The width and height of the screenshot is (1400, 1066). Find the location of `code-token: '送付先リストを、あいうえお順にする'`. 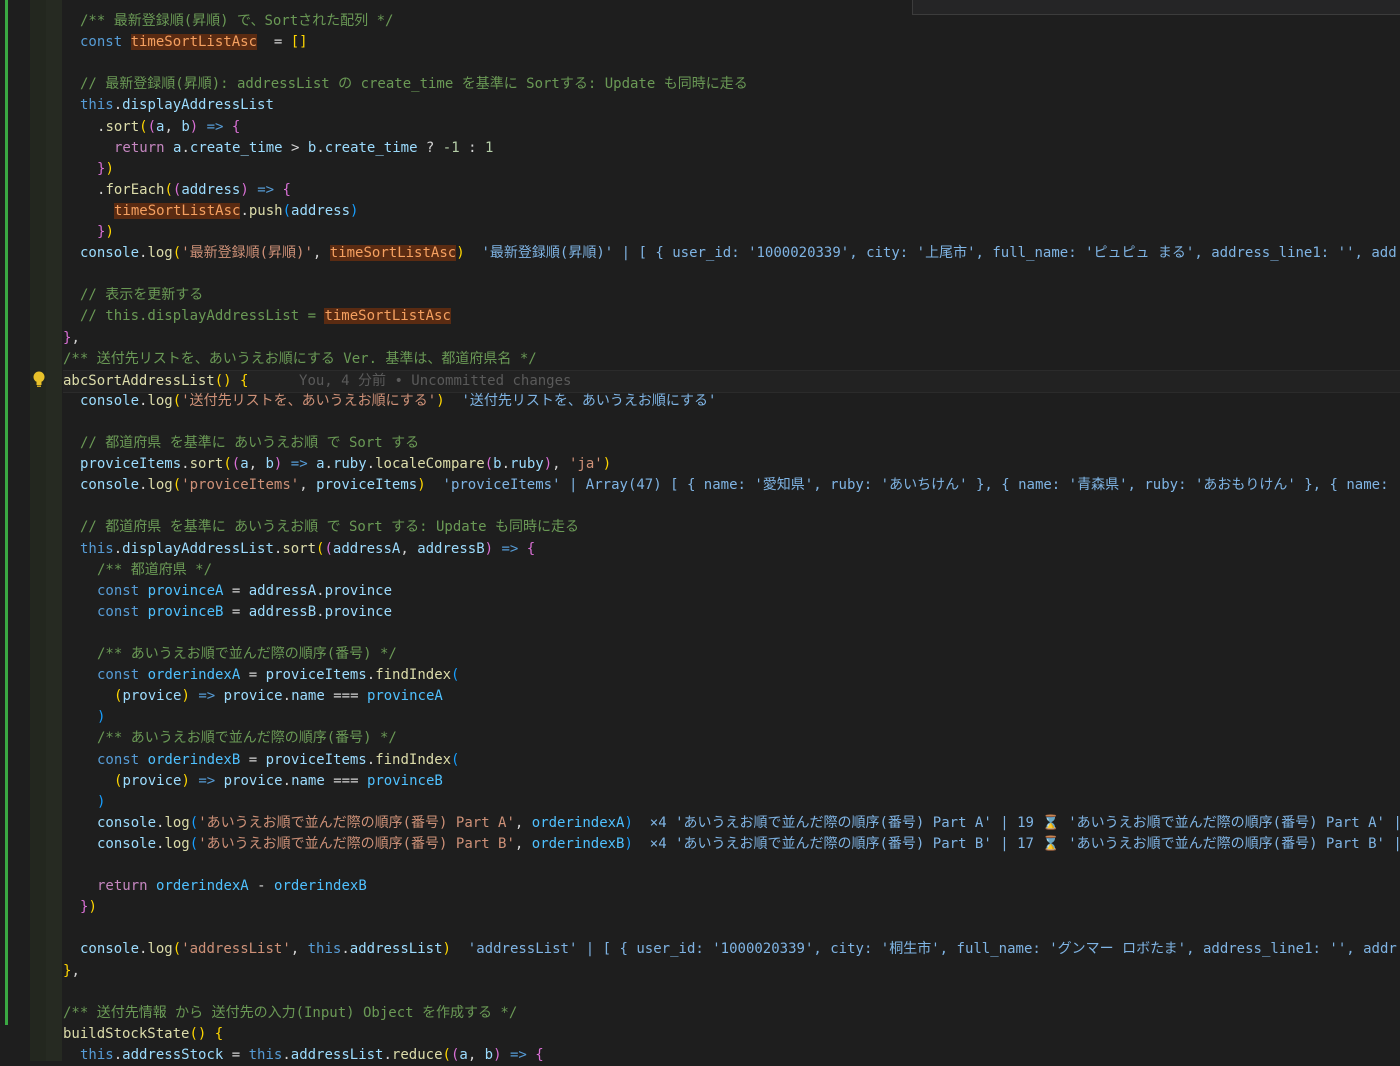

code-token: '送付先リストを、あいうえお順にする' is located at coordinates (309, 400).